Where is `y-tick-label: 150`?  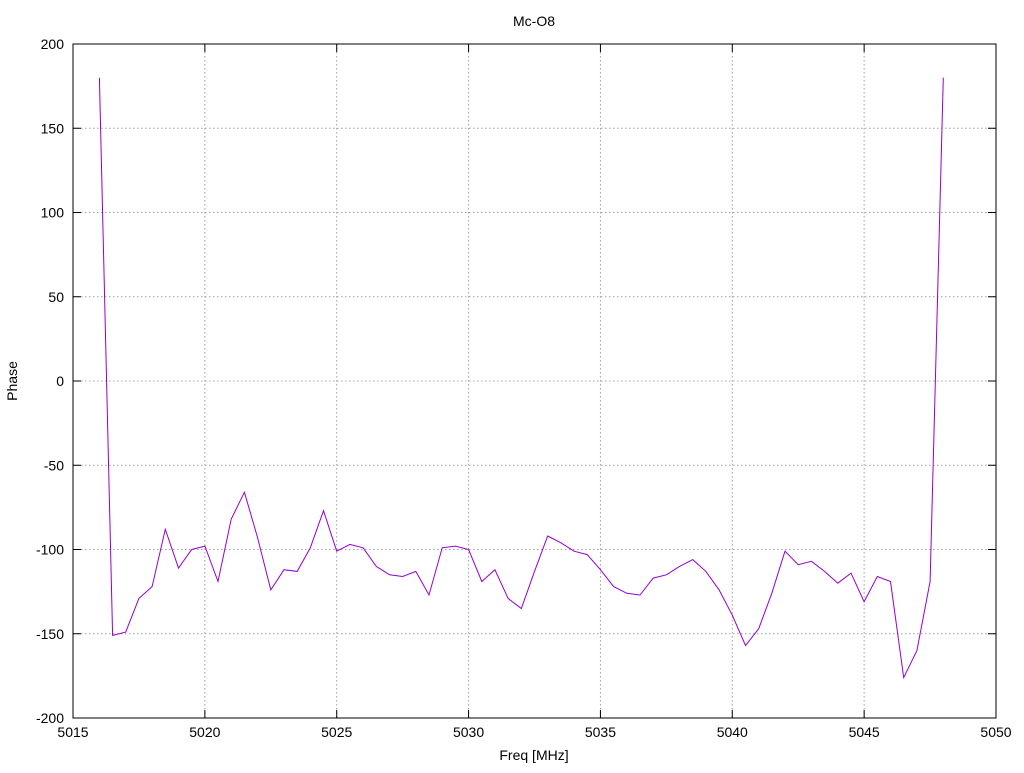 y-tick-label: 150 is located at coordinates (53, 128).